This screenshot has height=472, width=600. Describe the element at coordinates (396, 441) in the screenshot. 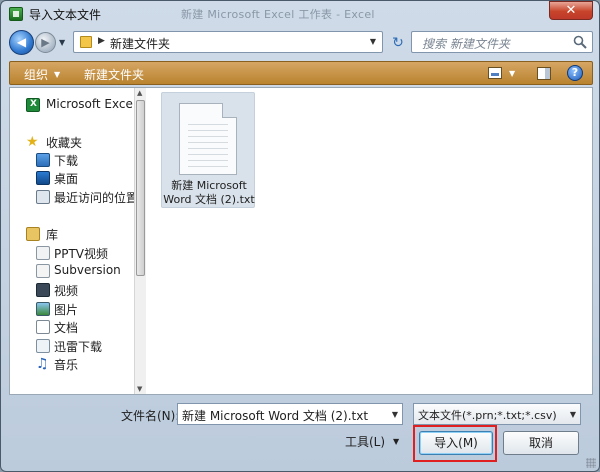

I see `tools-dropdown-icon: ▼` at that location.